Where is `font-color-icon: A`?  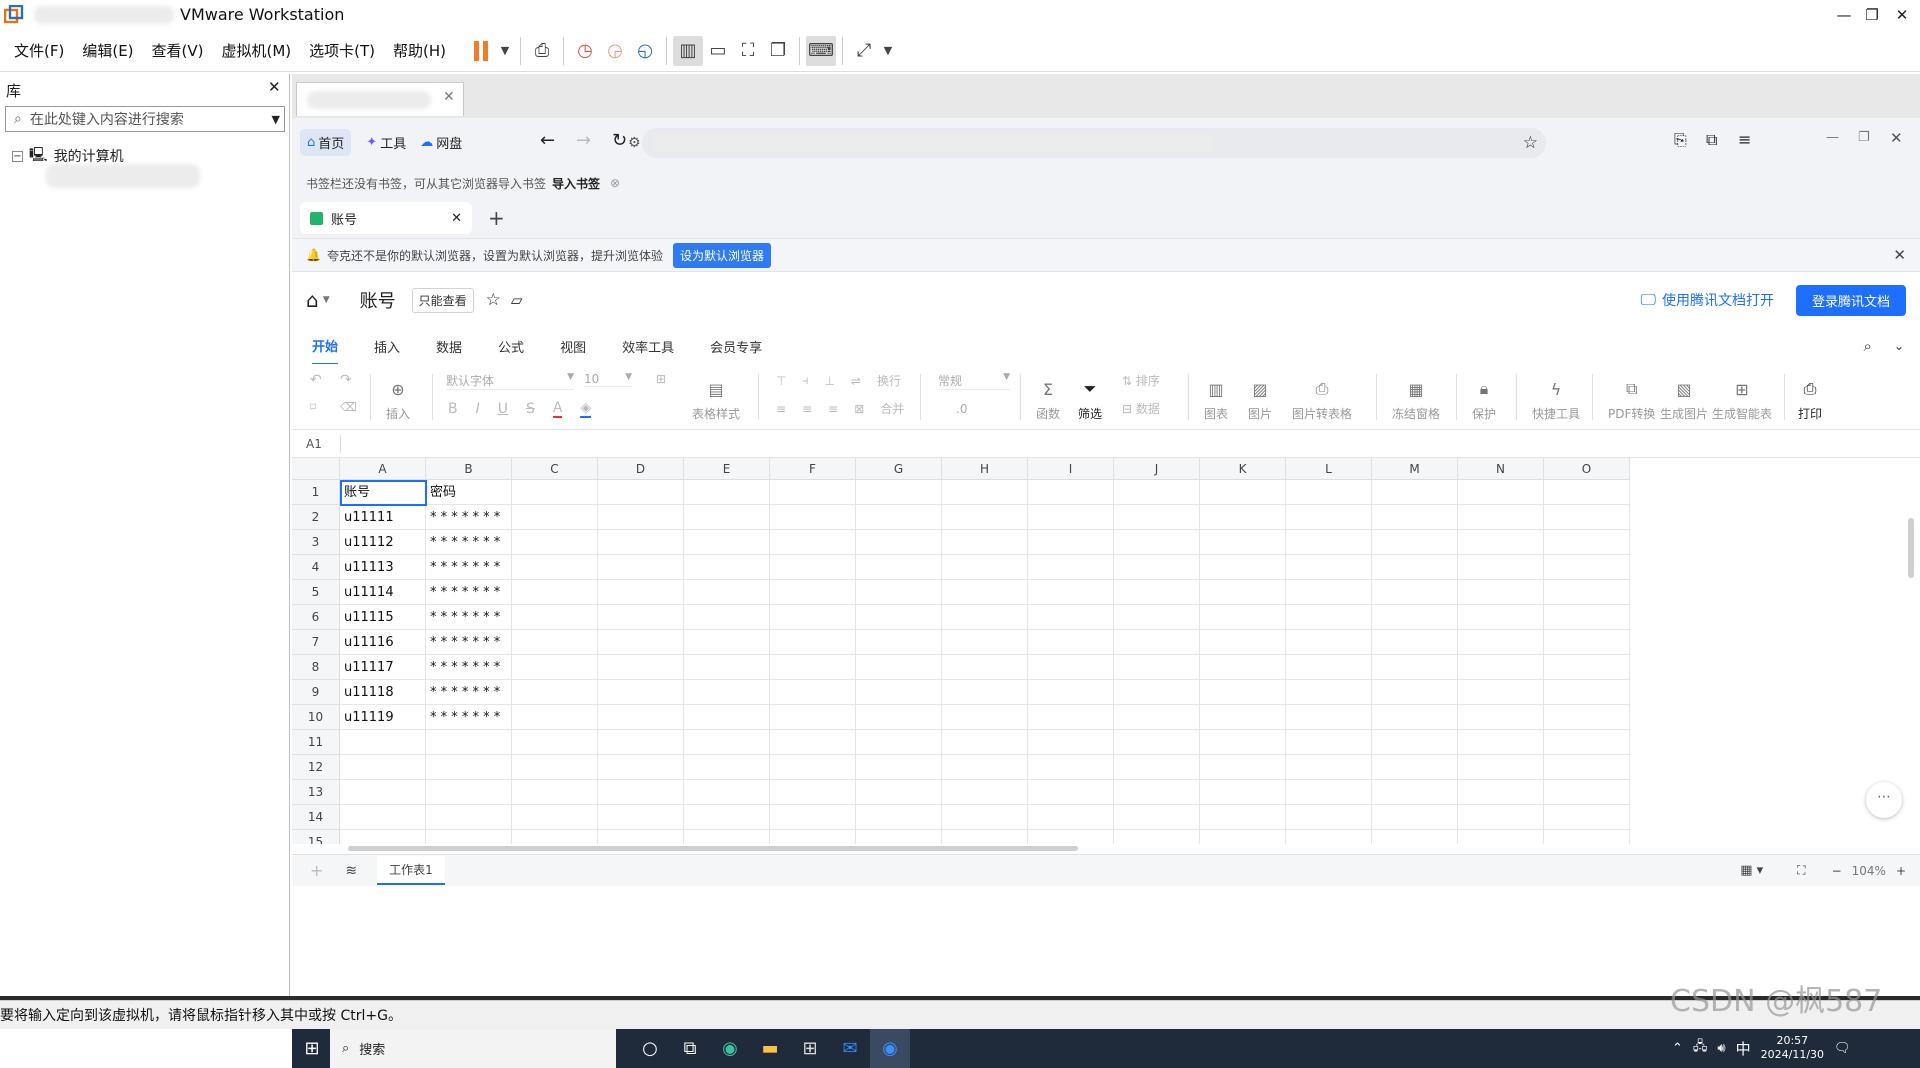 font-color-icon: A is located at coordinates (557, 409).